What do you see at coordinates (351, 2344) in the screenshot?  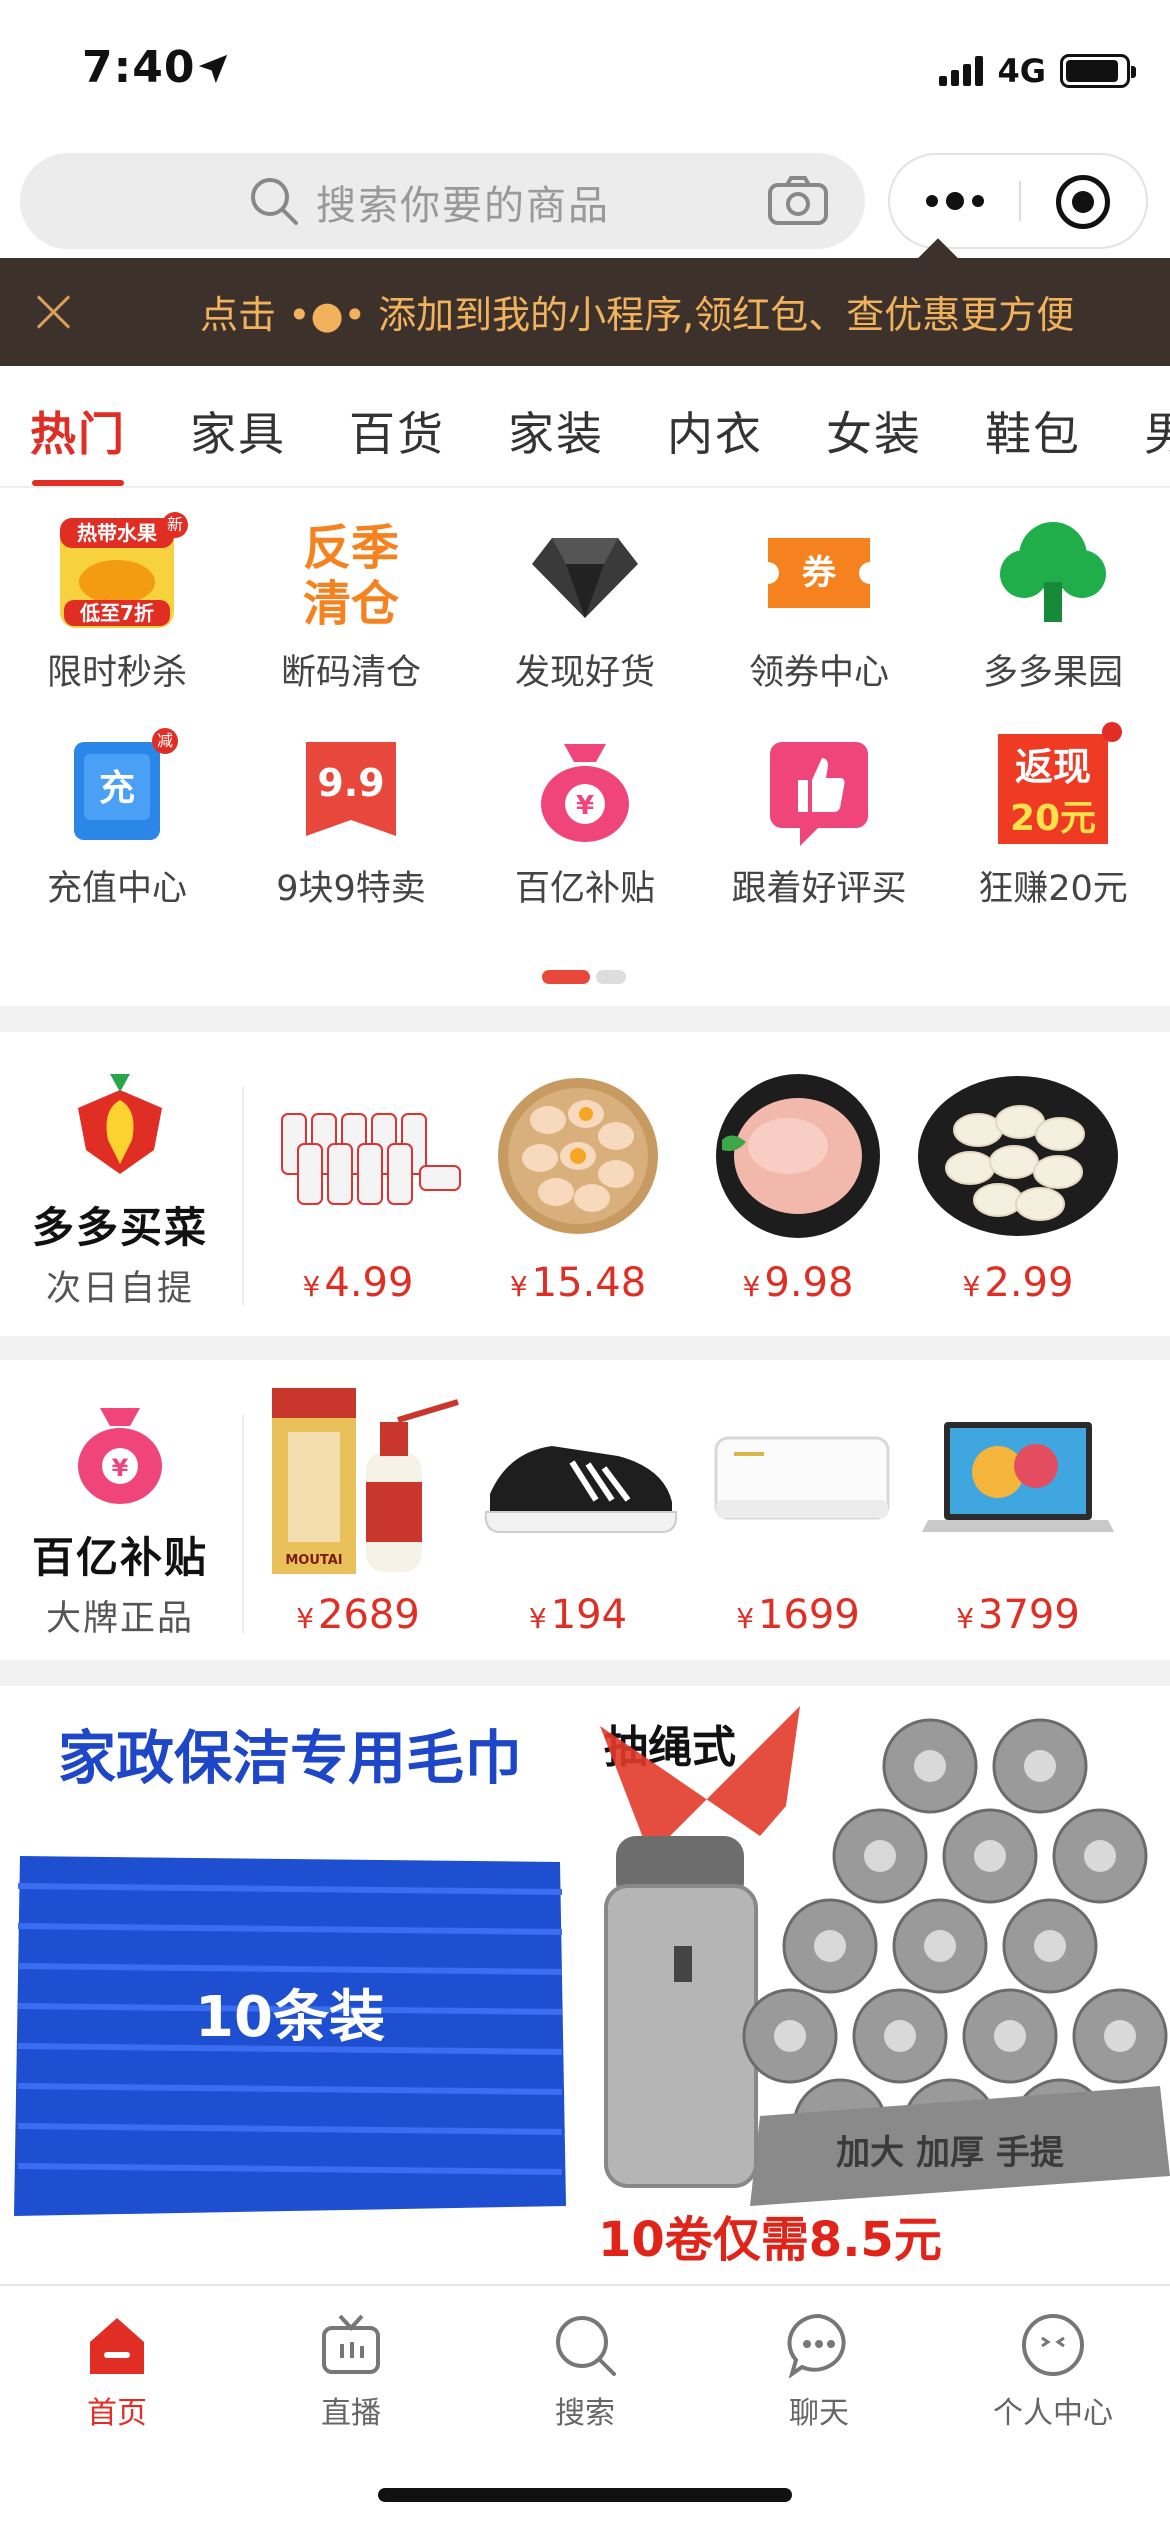 I see `live-tv-icon` at bounding box center [351, 2344].